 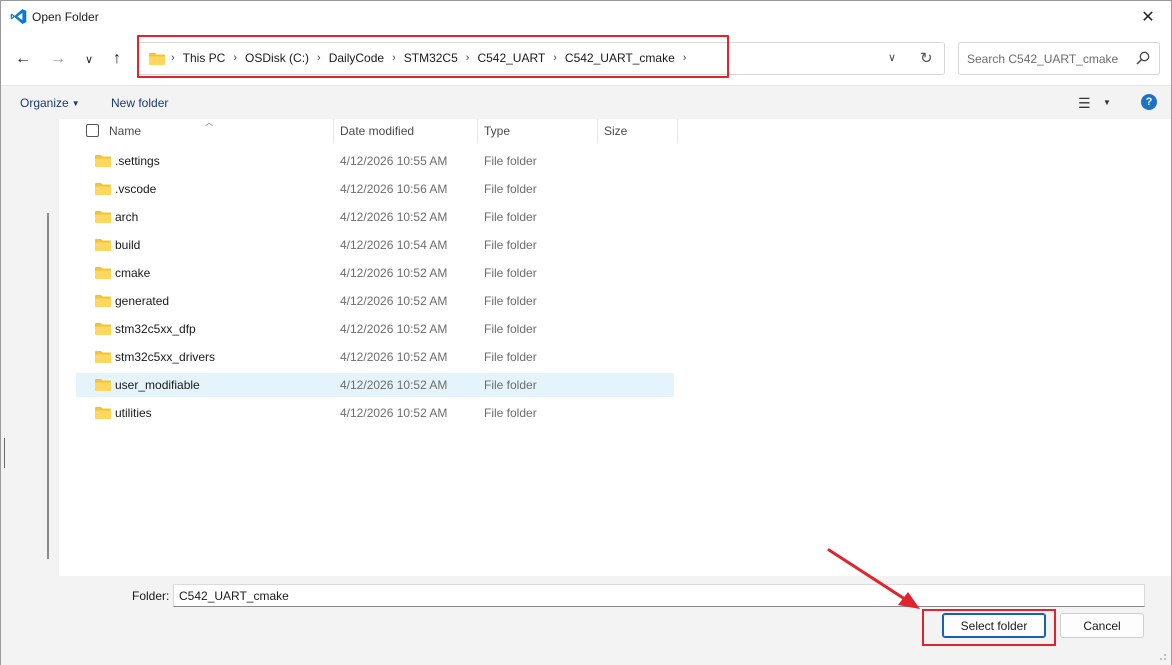 What do you see at coordinates (586, 102) in the screenshot?
I see `command-bar: Organize ▼ New folder ☰ ▼ ?` at bounding box center [586, 102].